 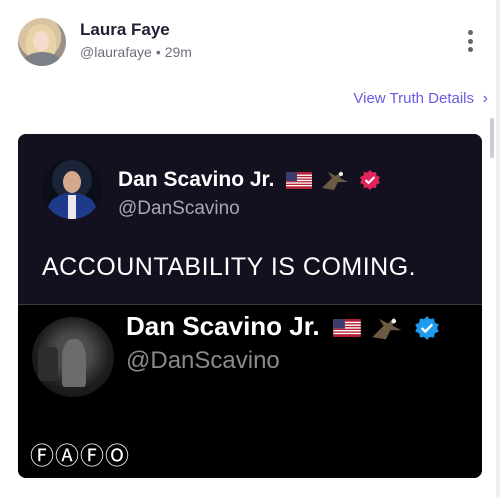 I want to click on post-time: 29m, so click(x=178, y=52).